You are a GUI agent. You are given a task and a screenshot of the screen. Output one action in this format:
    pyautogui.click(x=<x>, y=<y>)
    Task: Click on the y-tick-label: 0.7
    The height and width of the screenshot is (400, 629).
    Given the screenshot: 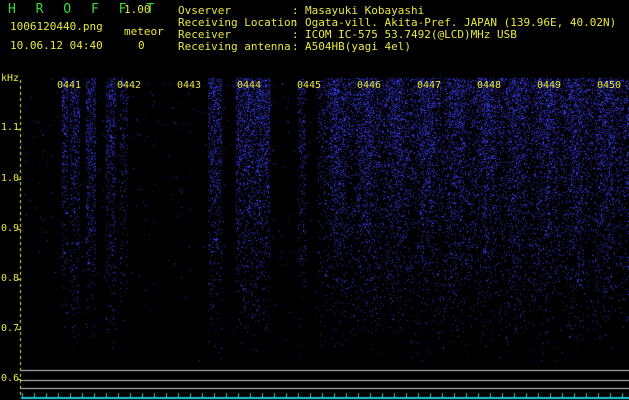 What is the action you would take?
    pyautogui.click(x=10, y=328)
    